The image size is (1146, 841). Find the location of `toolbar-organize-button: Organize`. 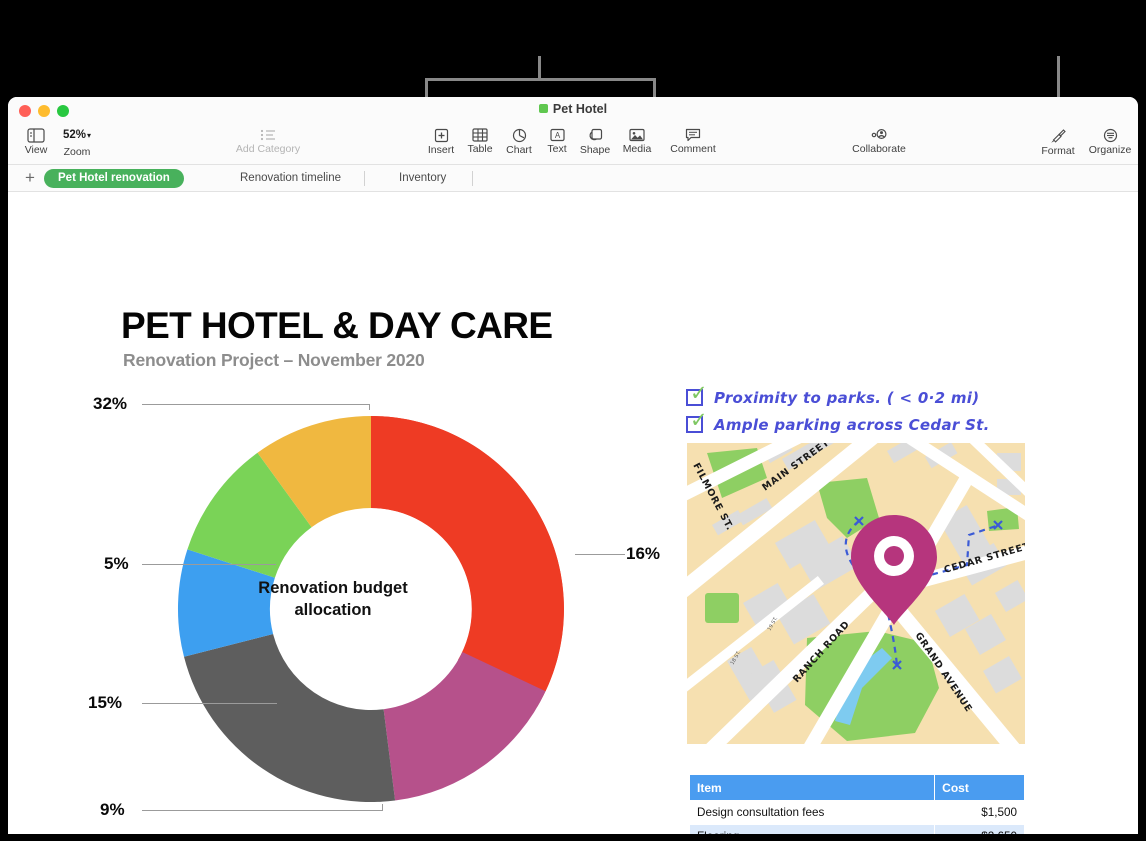

toolbar-organize-button: Organize is located at coordinates (1110, 141).